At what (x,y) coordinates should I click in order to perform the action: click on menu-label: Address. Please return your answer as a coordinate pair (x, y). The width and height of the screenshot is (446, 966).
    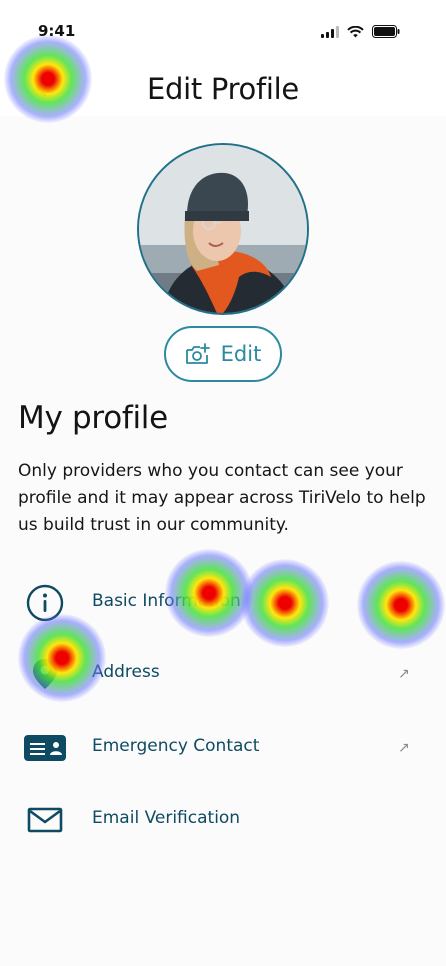
    Looking at the image, I should click on (126, 672).